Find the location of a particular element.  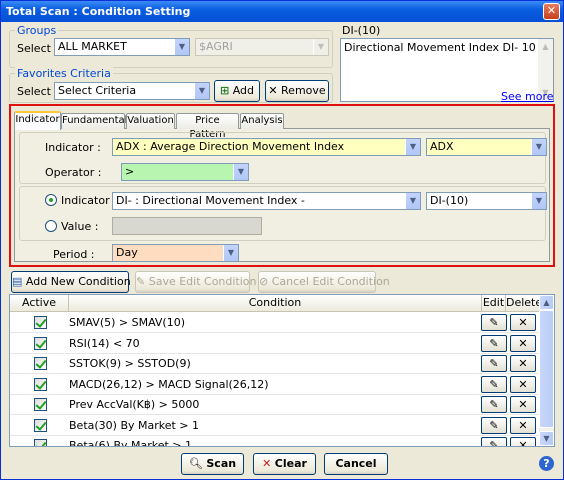

compare-indicator-select: DI- : Directional Movement Index - ▼ is located at coordinates (266, 201).